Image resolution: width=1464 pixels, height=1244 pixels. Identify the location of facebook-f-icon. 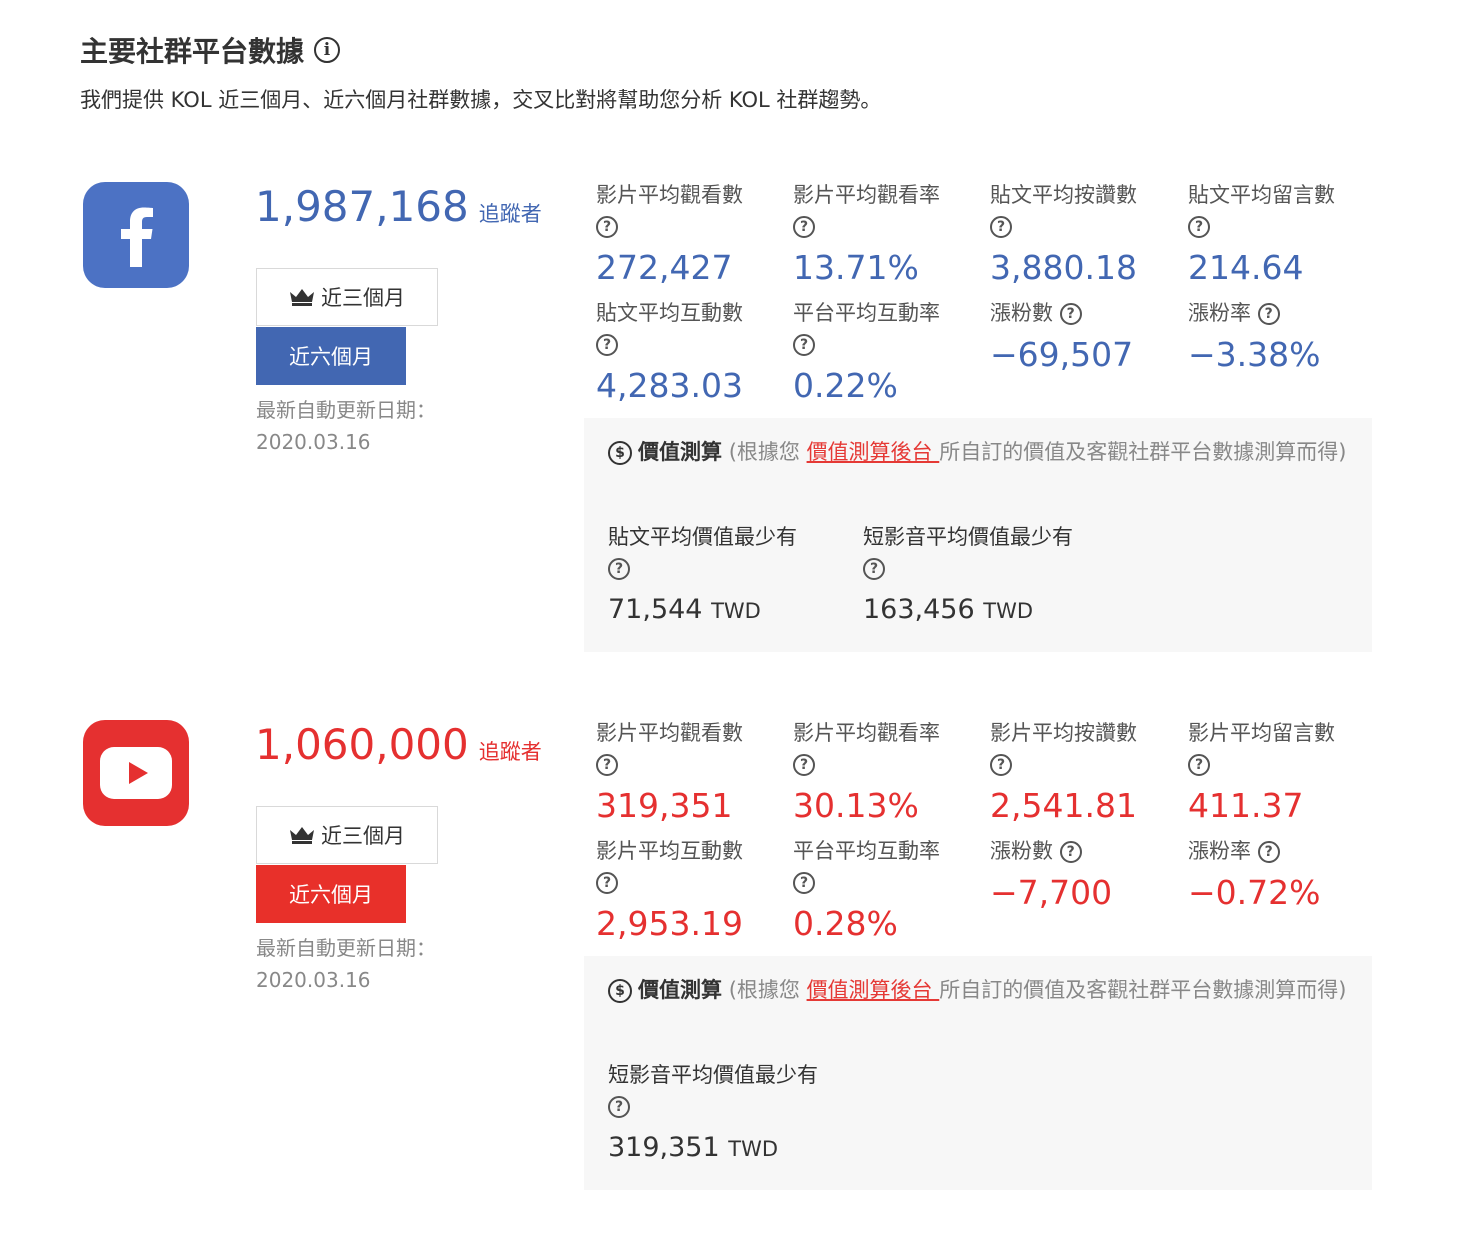
(137, 237).